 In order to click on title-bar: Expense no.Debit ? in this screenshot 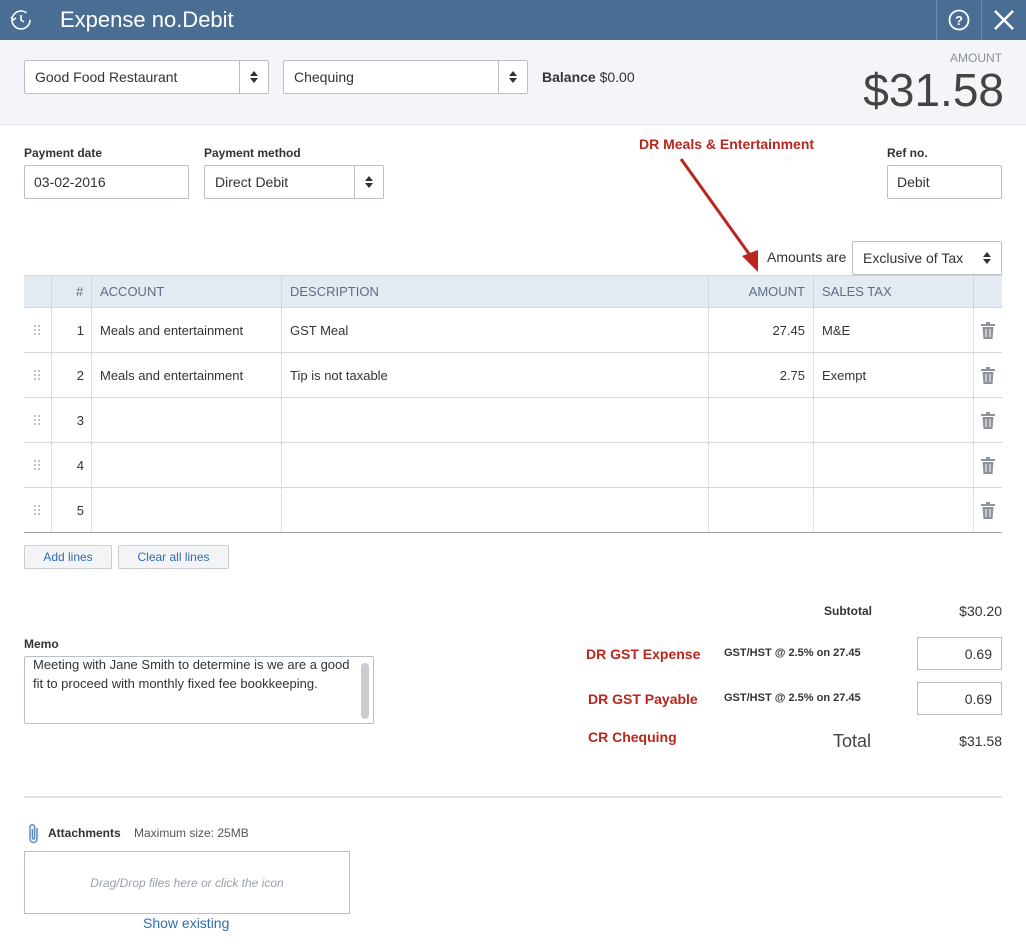, I will do `click(513, 20)`.